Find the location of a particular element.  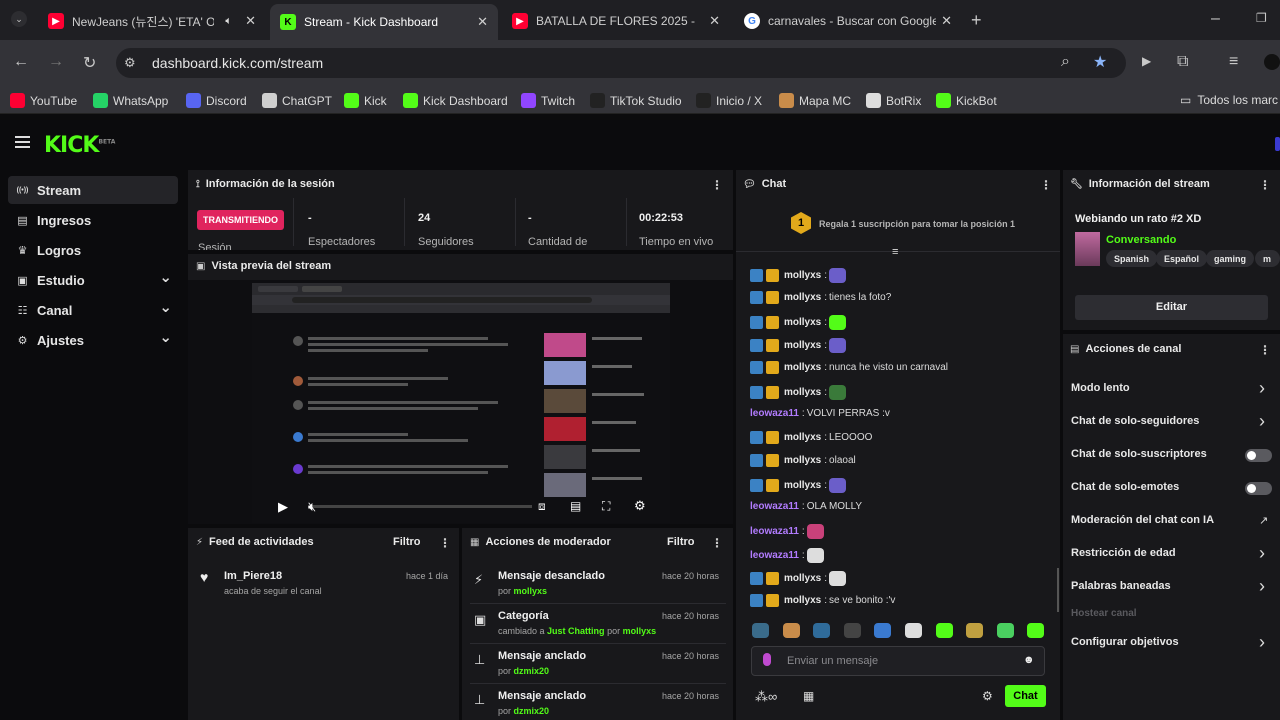

infinity-icon: ⁂∞ is located at coordinates (766, 697).